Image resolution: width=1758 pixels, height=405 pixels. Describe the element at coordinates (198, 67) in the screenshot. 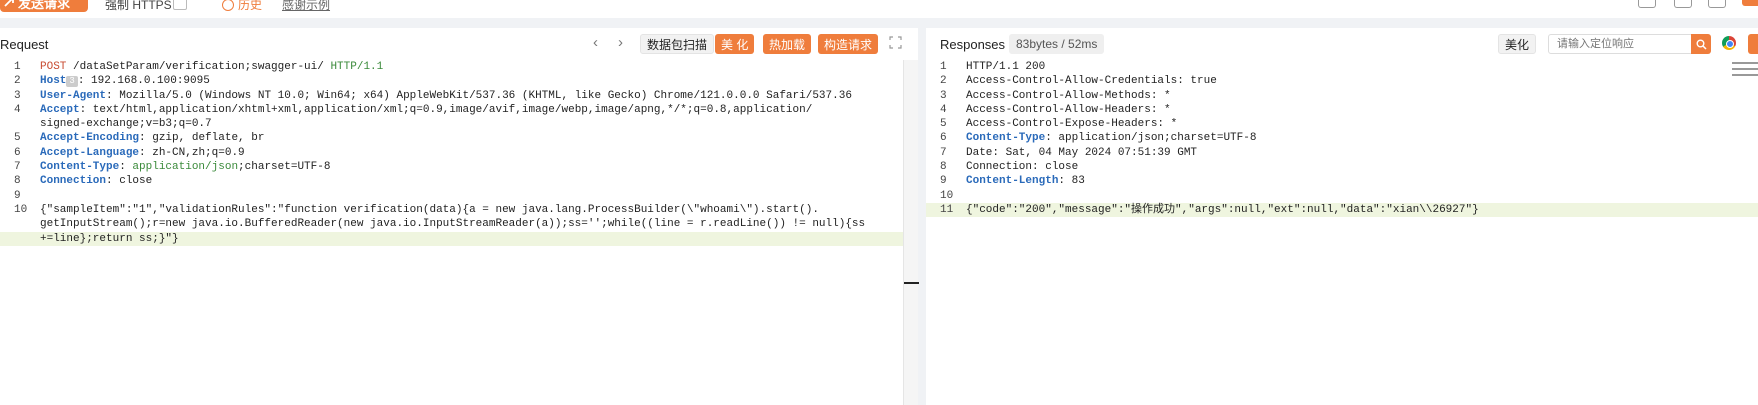

I see `code-token: /dataSetParam/verification;swagger-ui/` at that location.